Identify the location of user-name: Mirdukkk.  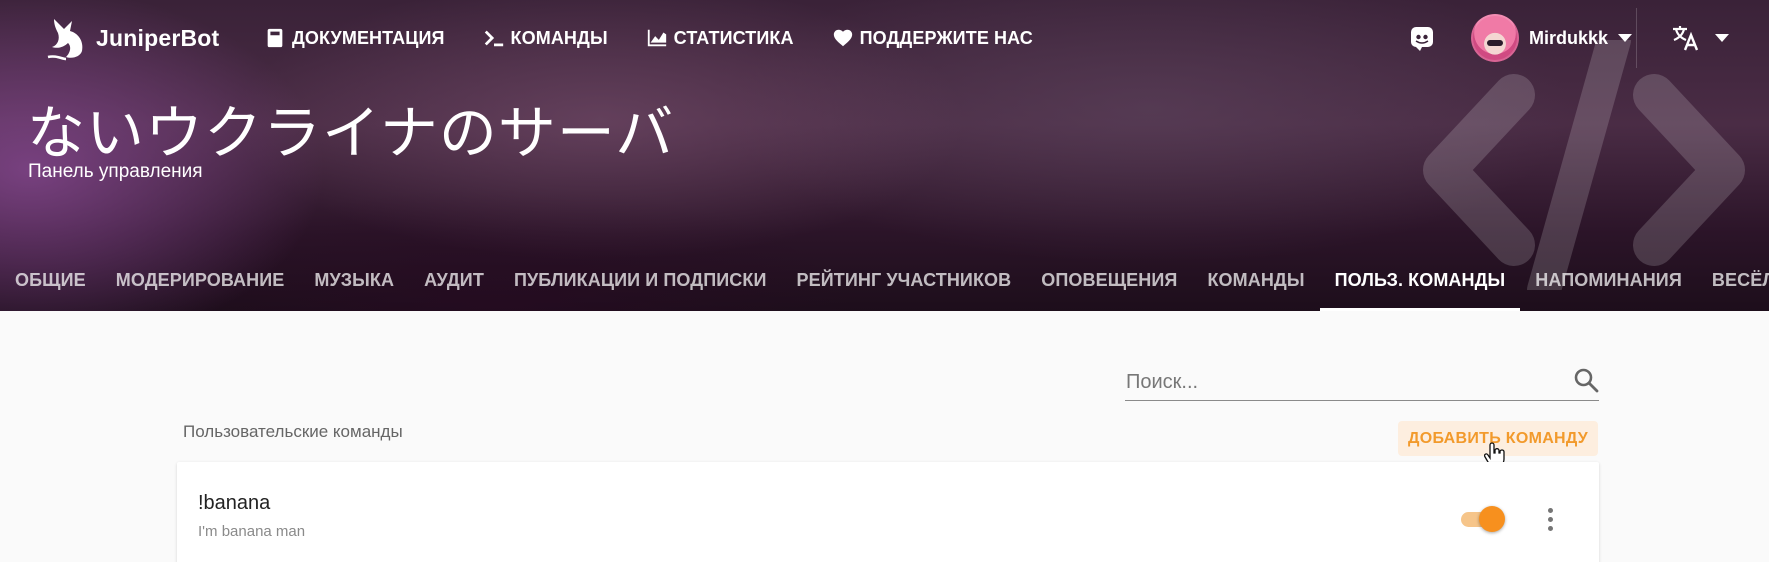
(1569, 37).